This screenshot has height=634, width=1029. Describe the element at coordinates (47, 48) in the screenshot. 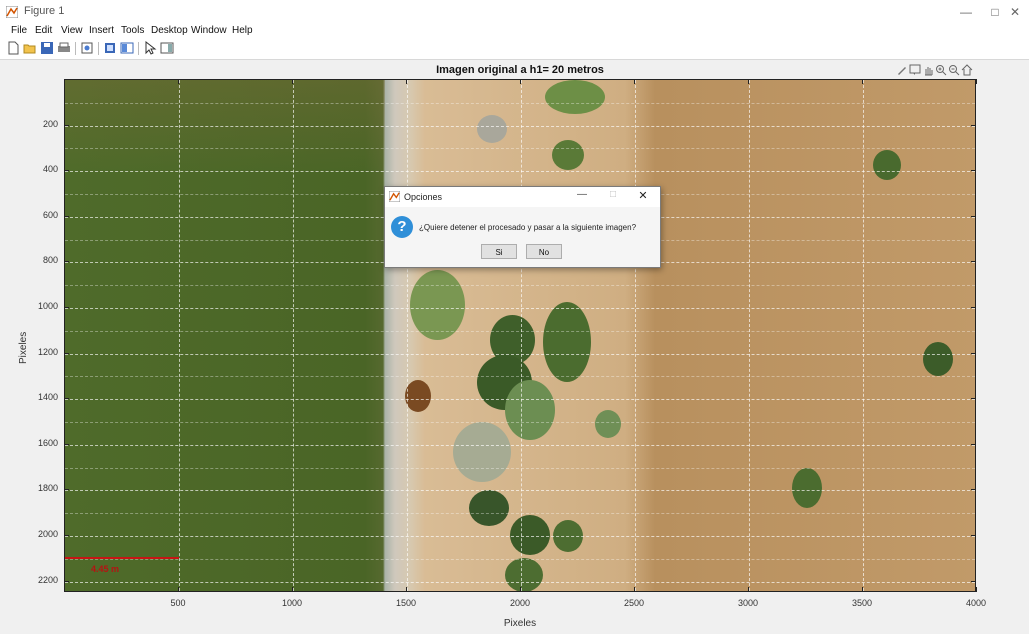

I see `save-icon` at that location.